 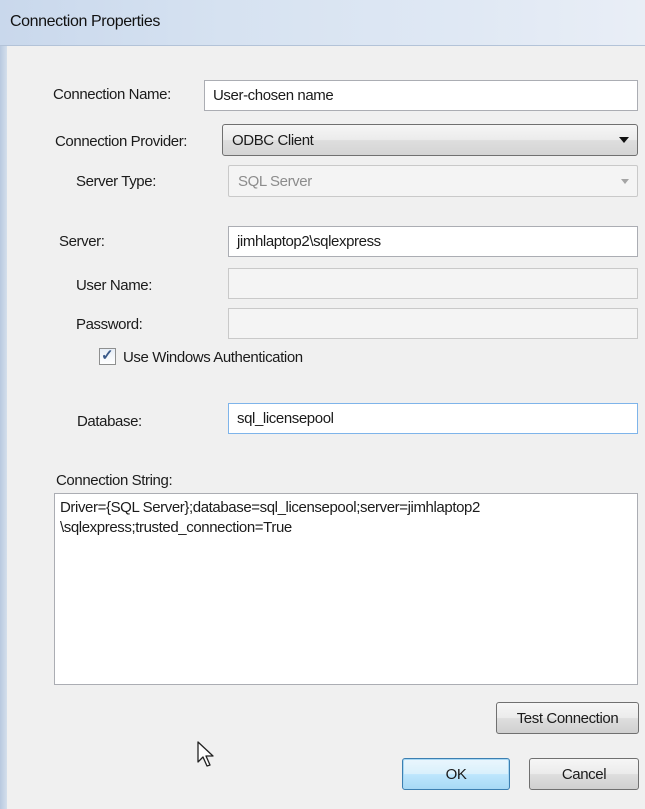 I want to click on mouse-pointer-icon, so click(x=205, y=754).